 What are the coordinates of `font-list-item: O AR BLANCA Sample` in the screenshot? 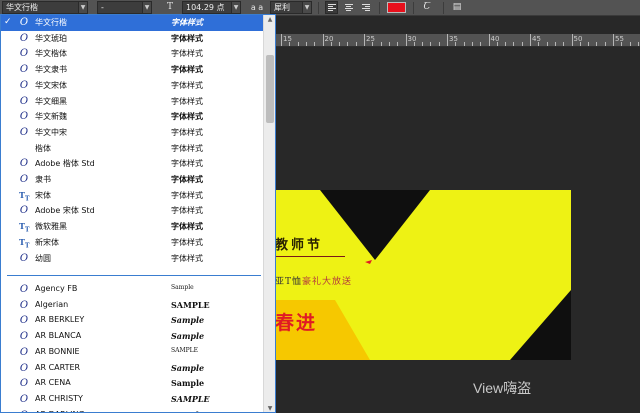 It's located at (132, 337).